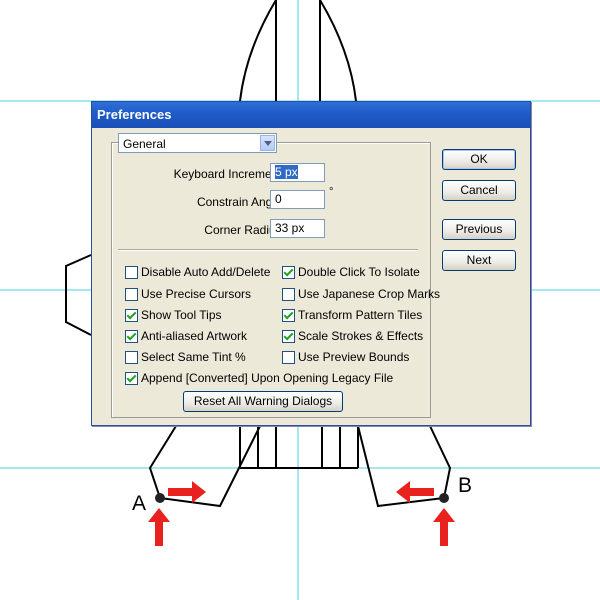  Describe the element at coordinates (297, 199) in the screenshot. I see `constrain-angle-input: 0` at that location.